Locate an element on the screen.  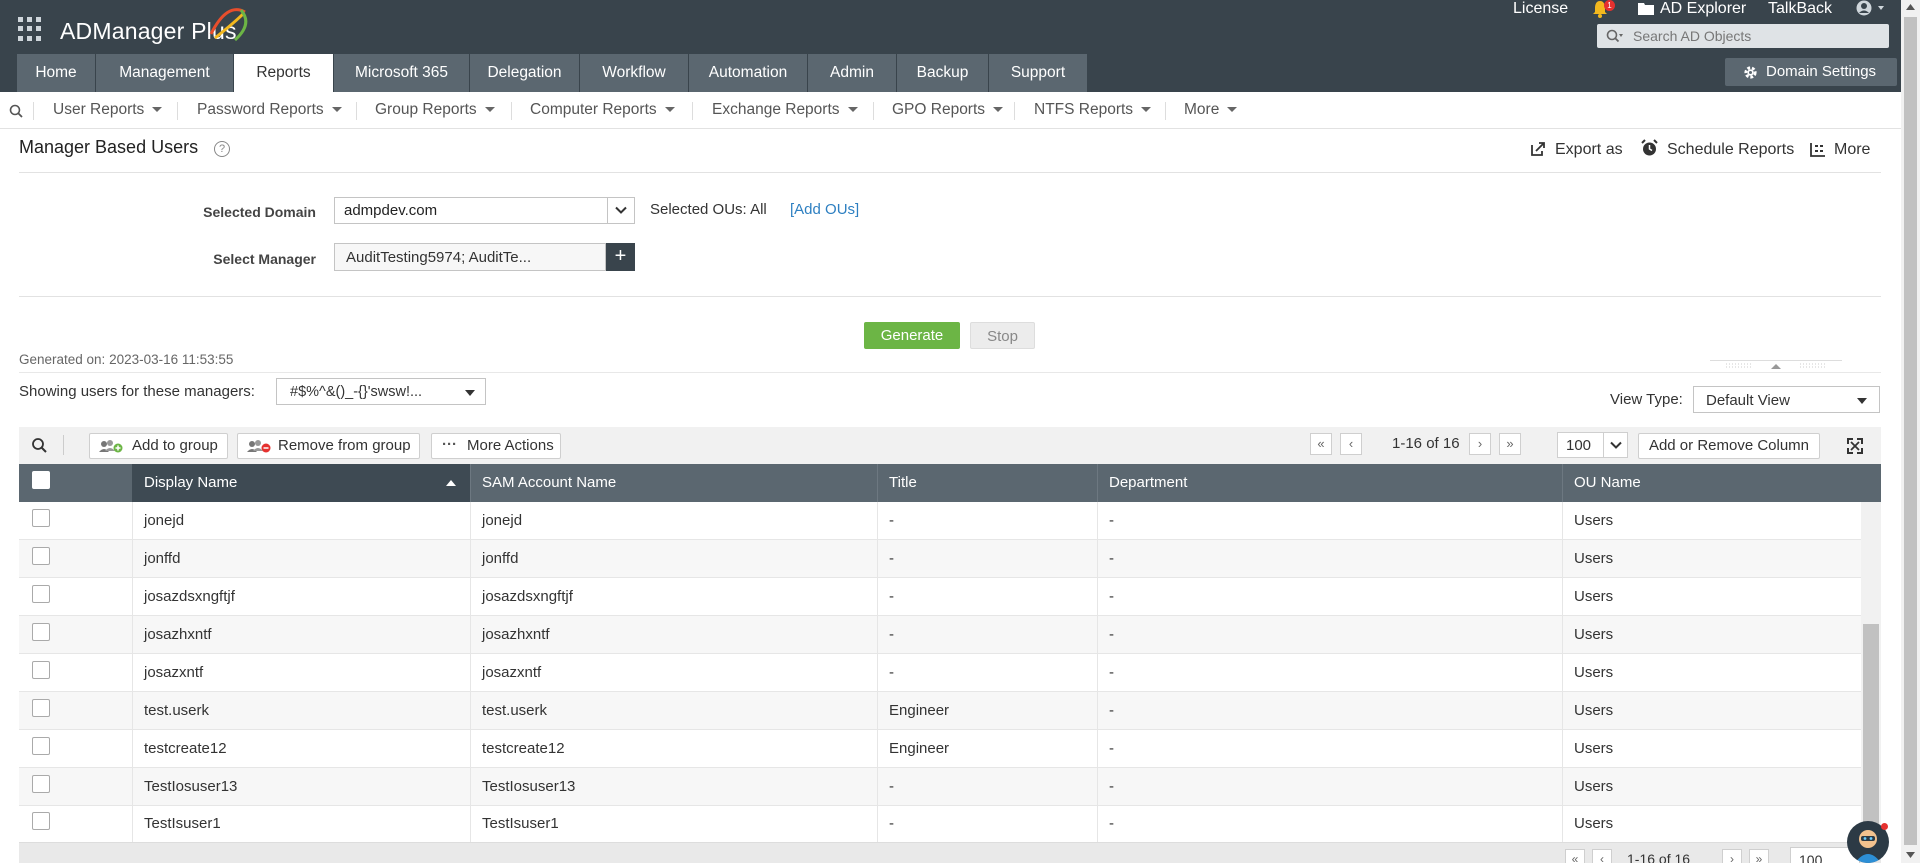
table-scrollbar is located at coordinates (1871, 672).